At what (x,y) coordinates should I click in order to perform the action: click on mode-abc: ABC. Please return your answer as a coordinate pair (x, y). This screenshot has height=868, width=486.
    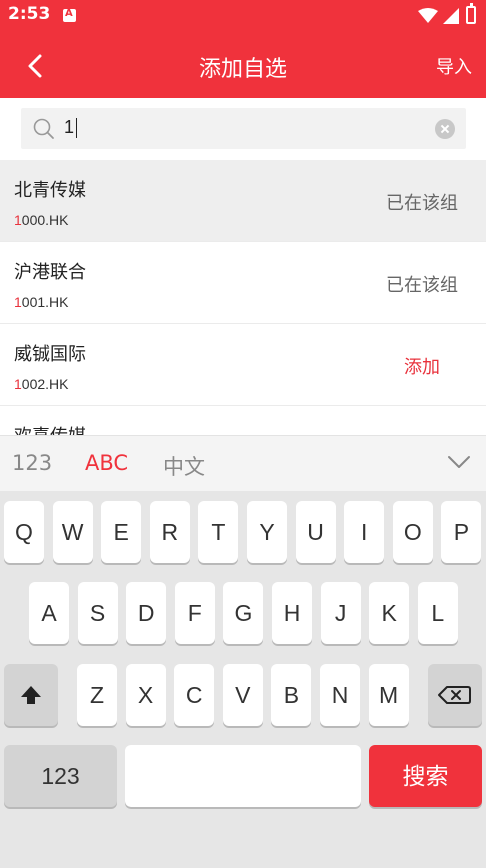
    Looking at the image, I should click on (106, 463).